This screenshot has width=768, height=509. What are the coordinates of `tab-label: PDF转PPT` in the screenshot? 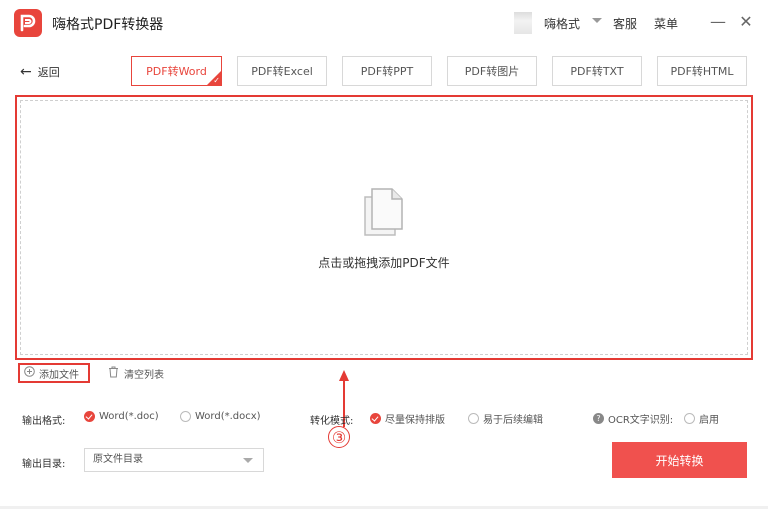 It's located at (387, 71).